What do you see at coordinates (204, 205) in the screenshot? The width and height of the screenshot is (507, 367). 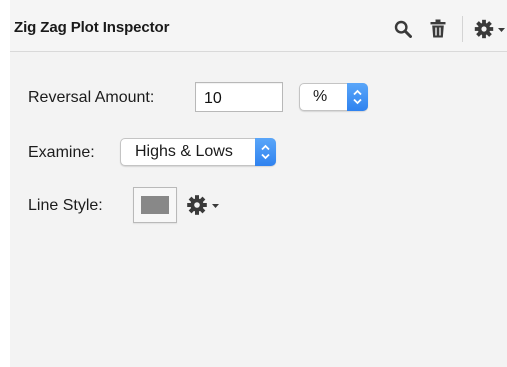 I see `line-style-gear-icon` at bounding box center [204, 205].